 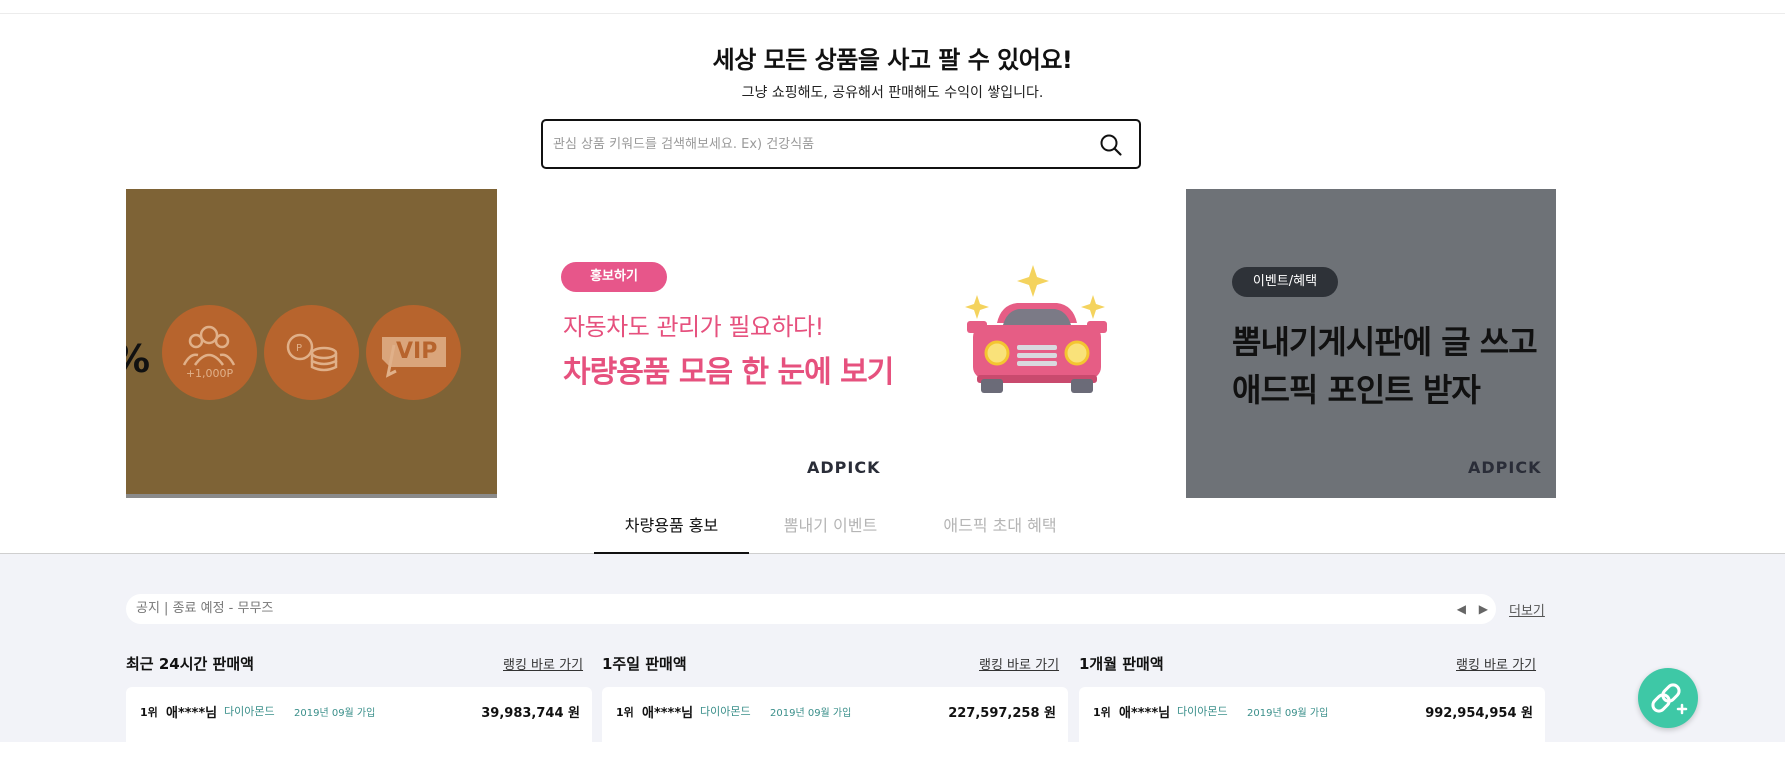 I want to click on section-title-24h: 최근 24시간 판매액, so click(x=190, y=664).